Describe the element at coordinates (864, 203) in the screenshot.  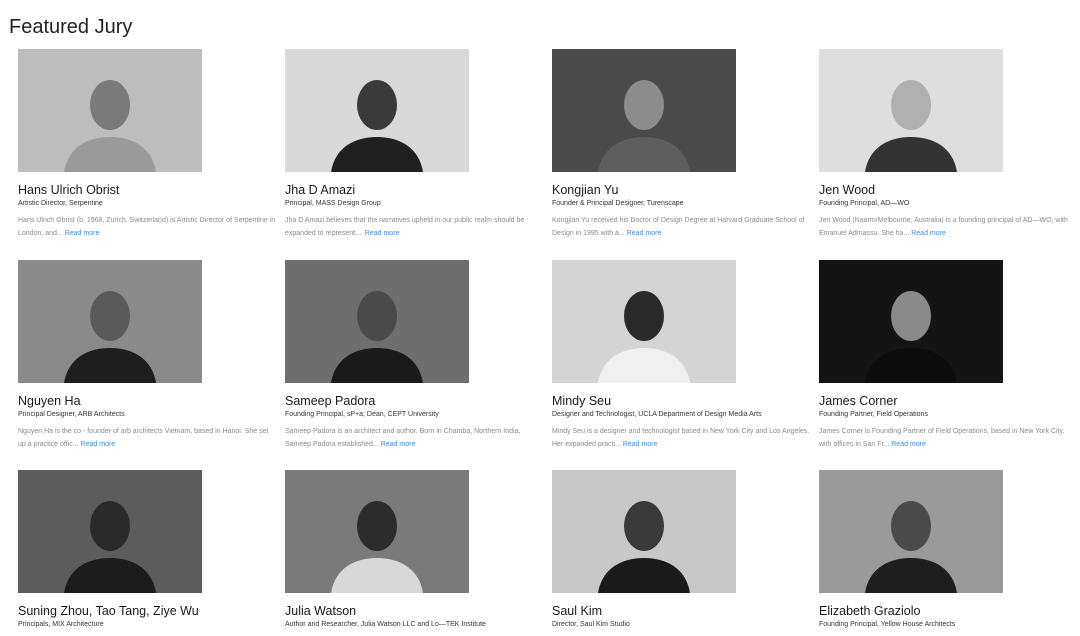
I see `juror-role: Founding Principal, AD—WO` at that location.